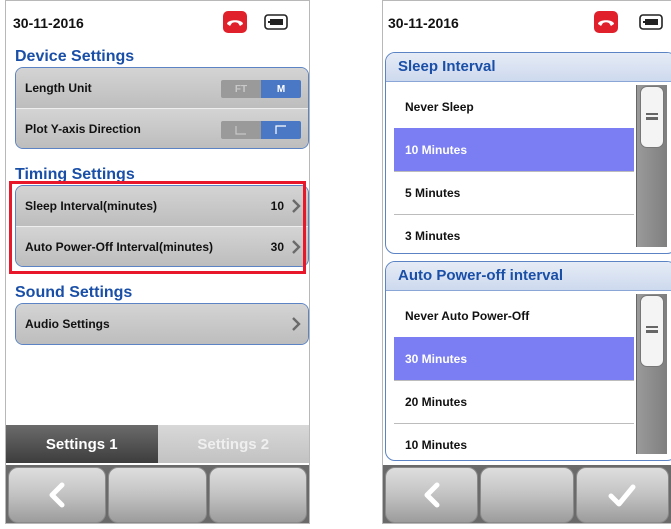  I want to click on sleep-scroll-thumb, so click(652, 117).